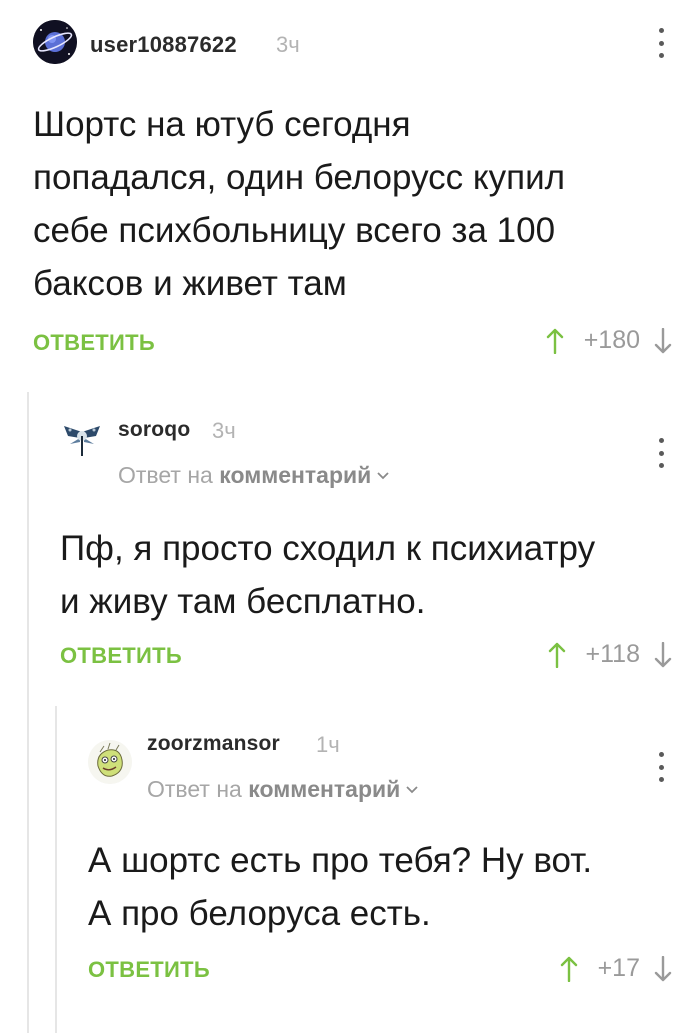  Describe the element at coordinates (259, 913) in the screenshot. I see `comment-line: А про белоруса есть.` at that location.